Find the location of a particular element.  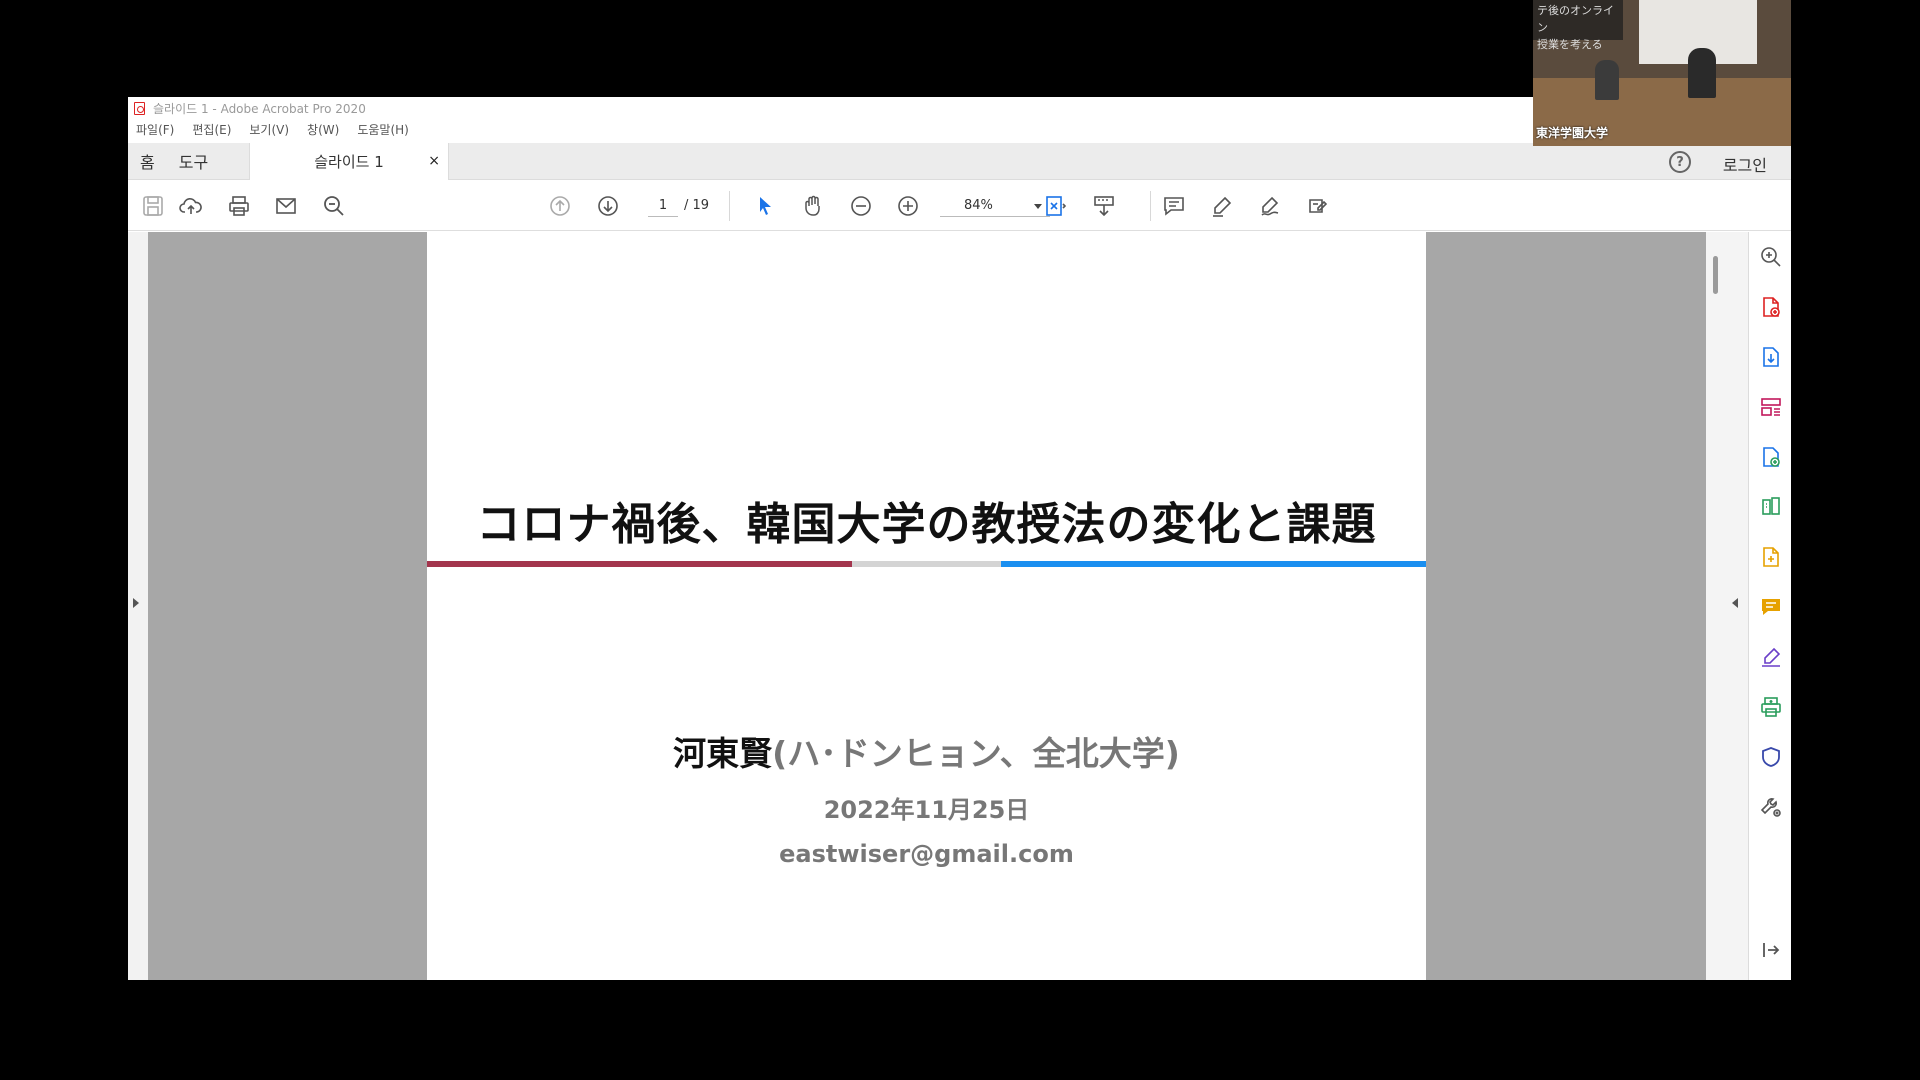

page-down-icon is located at coordinates (608, 206).